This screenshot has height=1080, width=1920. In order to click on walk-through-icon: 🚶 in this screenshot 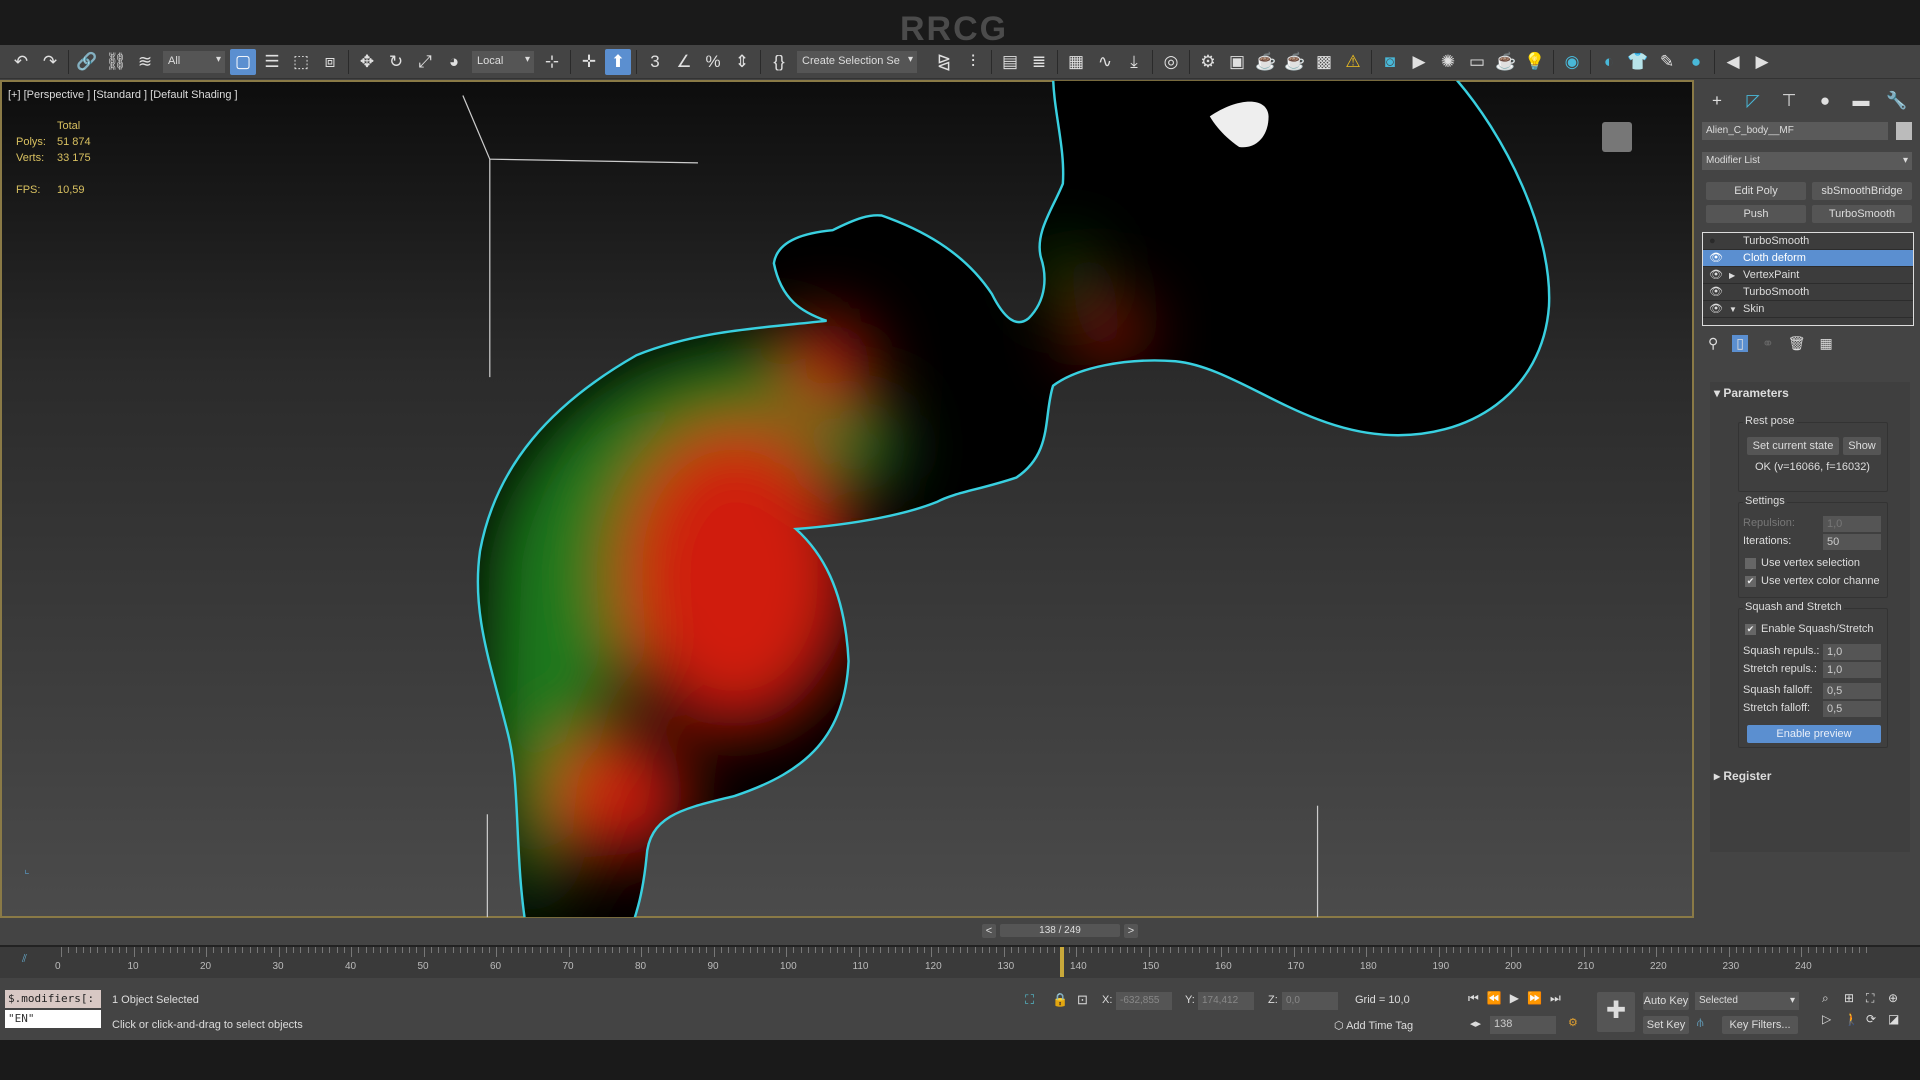, I will do `click(1855, 1019)`.